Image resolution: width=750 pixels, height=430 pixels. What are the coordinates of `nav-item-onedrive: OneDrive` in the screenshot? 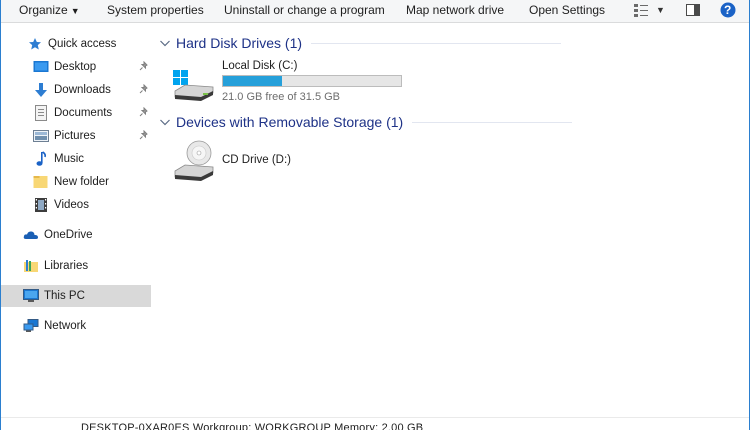 It's located at (76, 235).